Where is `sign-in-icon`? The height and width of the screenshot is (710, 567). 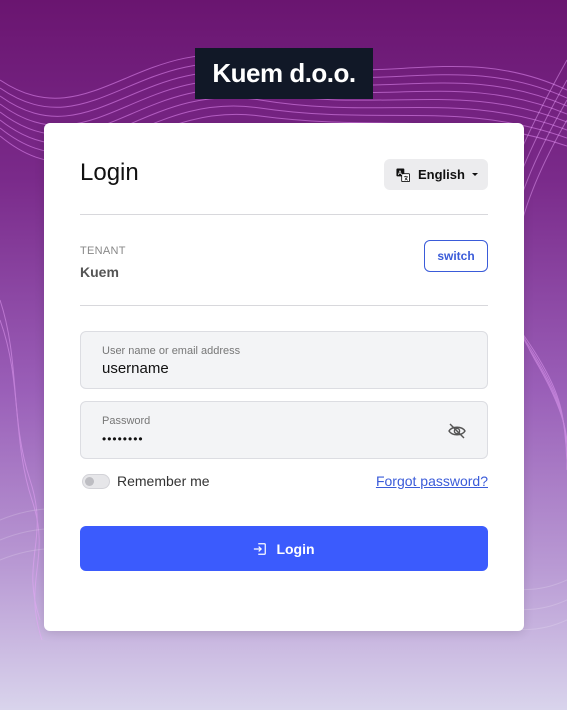 sign-in-icon is located at coordinates (260, 548).